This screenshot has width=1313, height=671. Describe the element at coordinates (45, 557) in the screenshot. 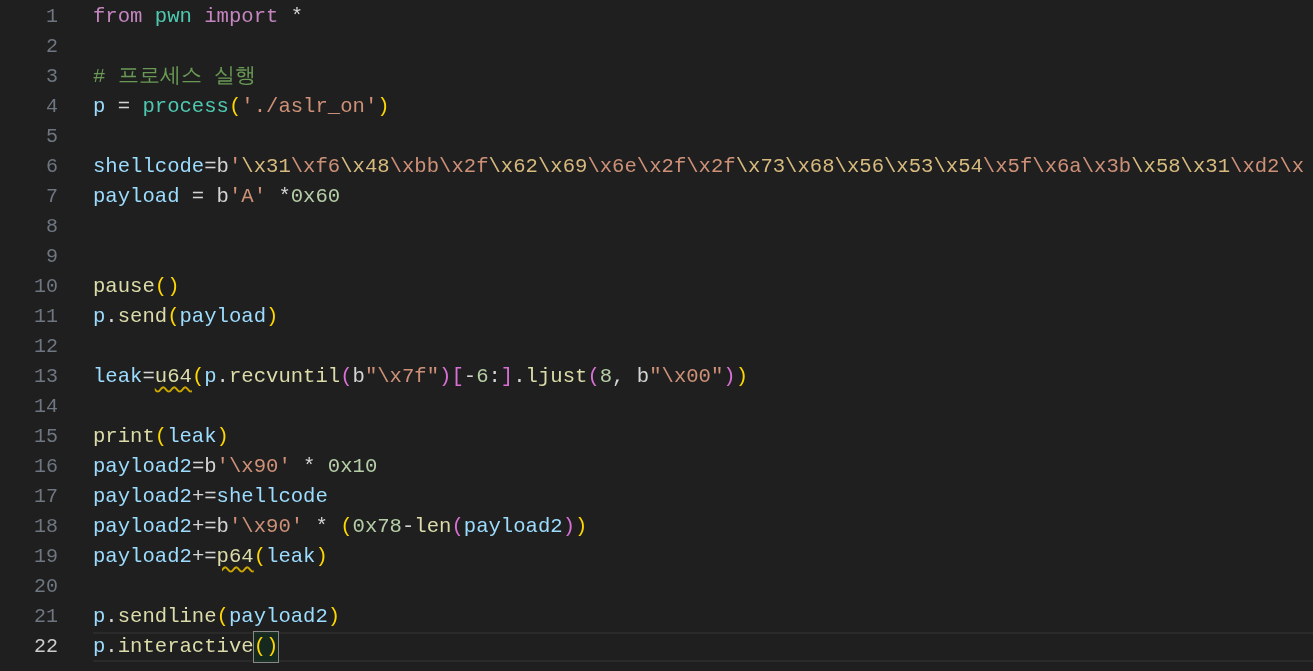

I see `line-number: 19` at that location.